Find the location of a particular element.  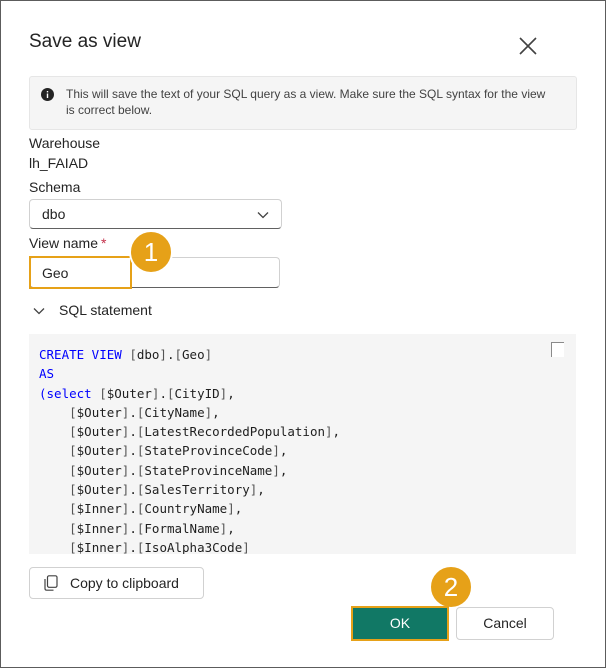

sql-code-line: [$Inner].[FormalName], is located at coordinates (189, 528).